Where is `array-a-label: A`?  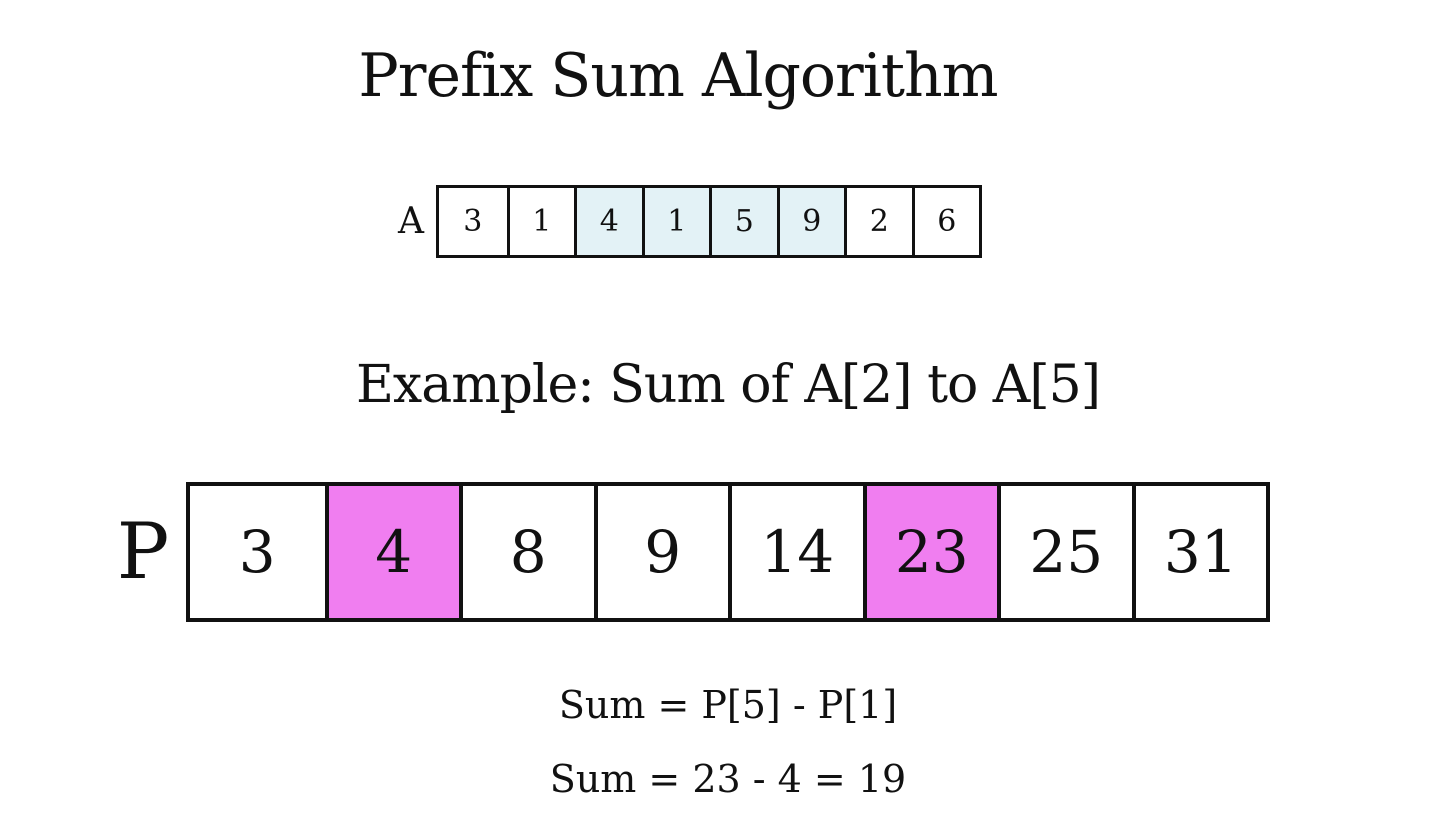
array-a-label: A is located at coordinates (411, 221).